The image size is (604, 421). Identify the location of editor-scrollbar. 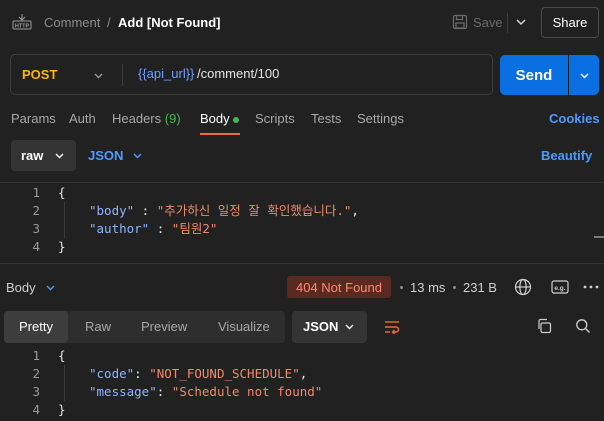
(599, 237).